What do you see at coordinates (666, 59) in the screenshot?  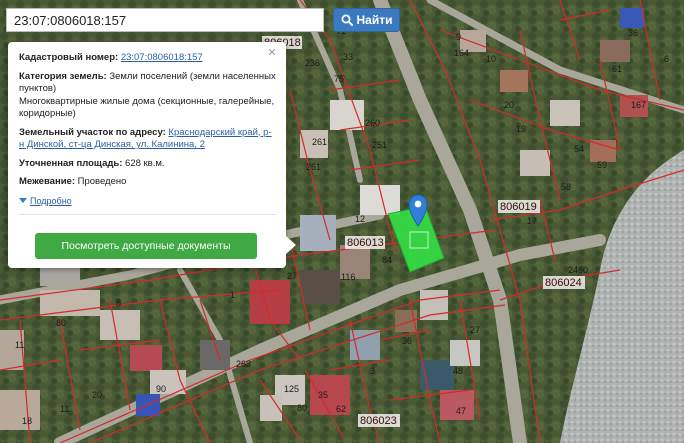 I see `parcel-label: 6` at bounding box center [666, 59].